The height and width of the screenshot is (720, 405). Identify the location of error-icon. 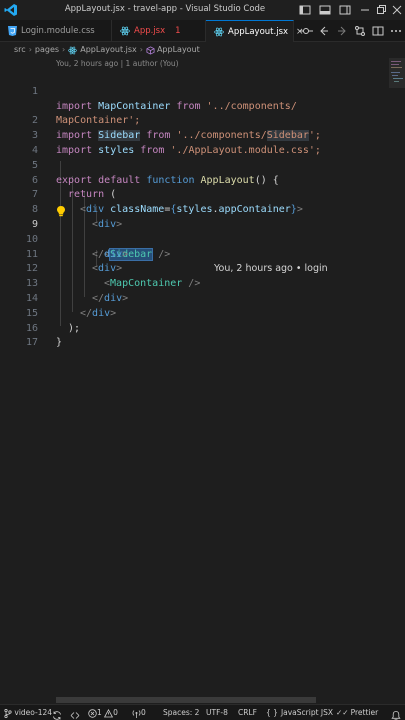
(92, 713).